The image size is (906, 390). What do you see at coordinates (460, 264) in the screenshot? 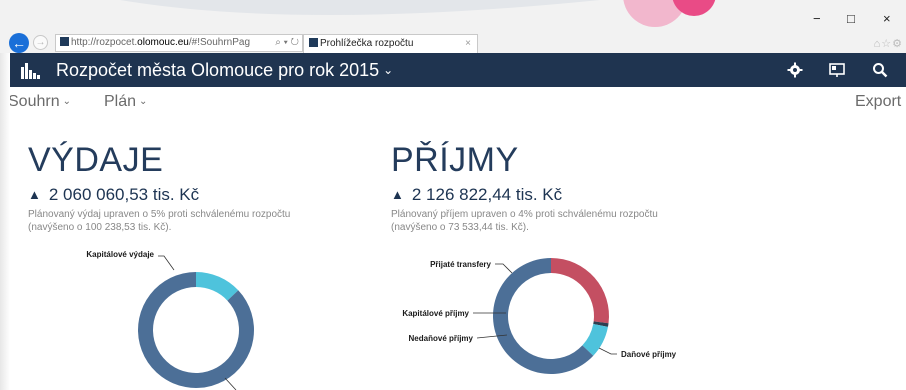
I see `label-prijate-transfery: Přijaté transfery` at bounding box center [460, 264].